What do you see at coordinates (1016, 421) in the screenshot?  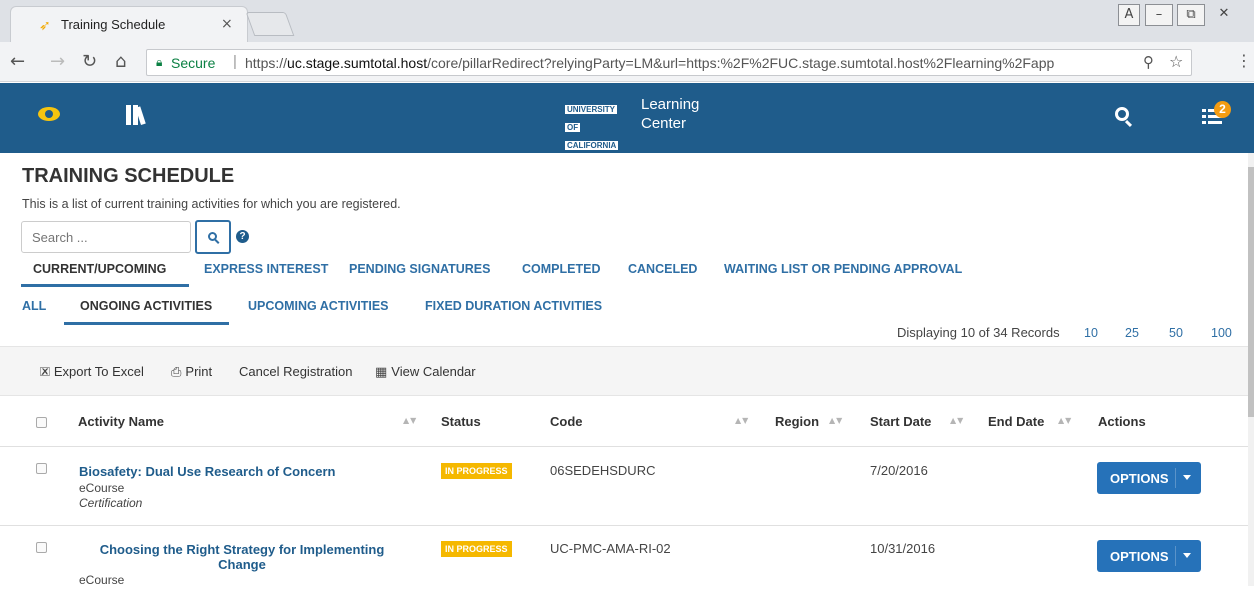 I see `column-end-date: End Date` at bounding box center [1016, 421].